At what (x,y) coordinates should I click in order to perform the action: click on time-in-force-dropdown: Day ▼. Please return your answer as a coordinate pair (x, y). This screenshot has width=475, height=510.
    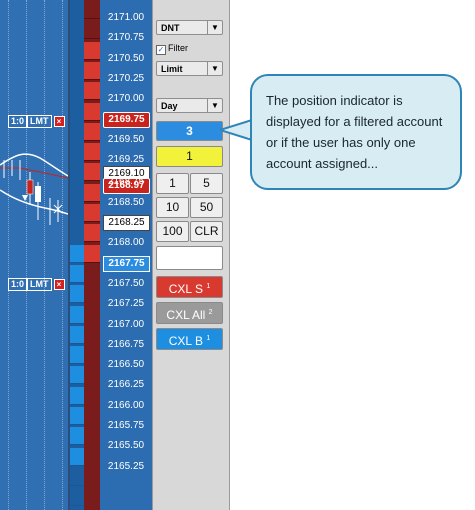
    Looking at the image, I should click on (189, 105).